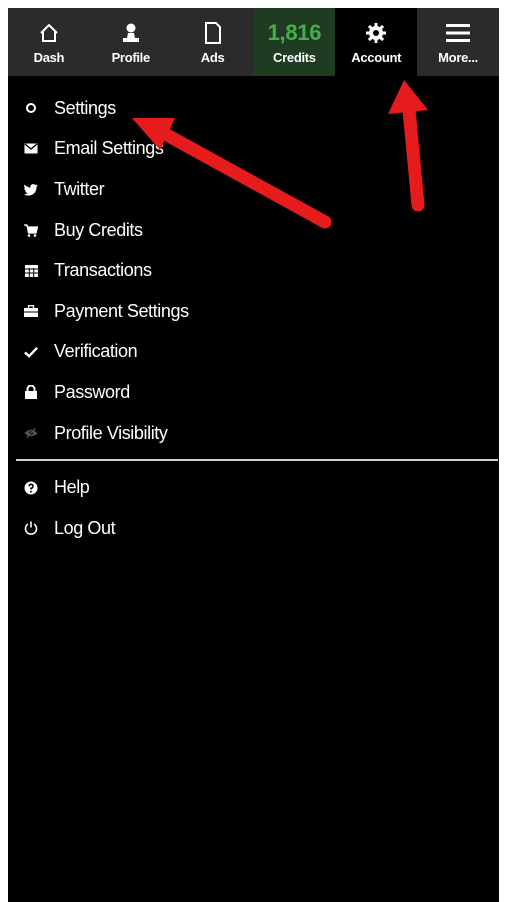 The image size is (507, 902). Describe the element at coordinates (253, 311) in the screenshot. I see `menu-item-payment-settings: Payment Settings` at that location.